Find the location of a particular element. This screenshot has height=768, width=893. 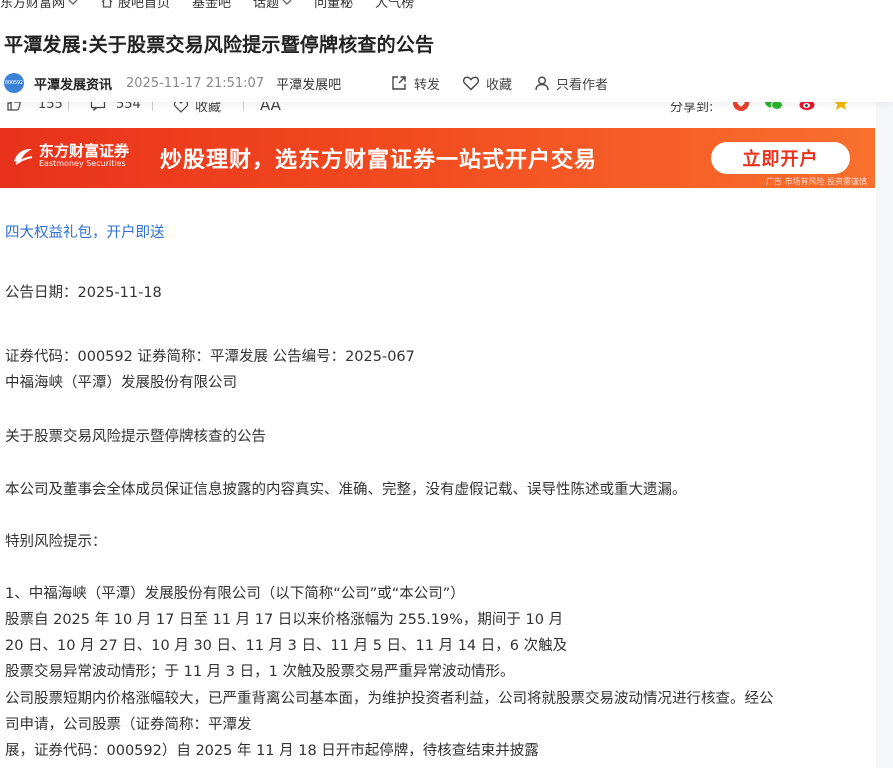

article-line: 中福海峡（平潭）发展股份有限公司 is located at coordinates (121, 383).